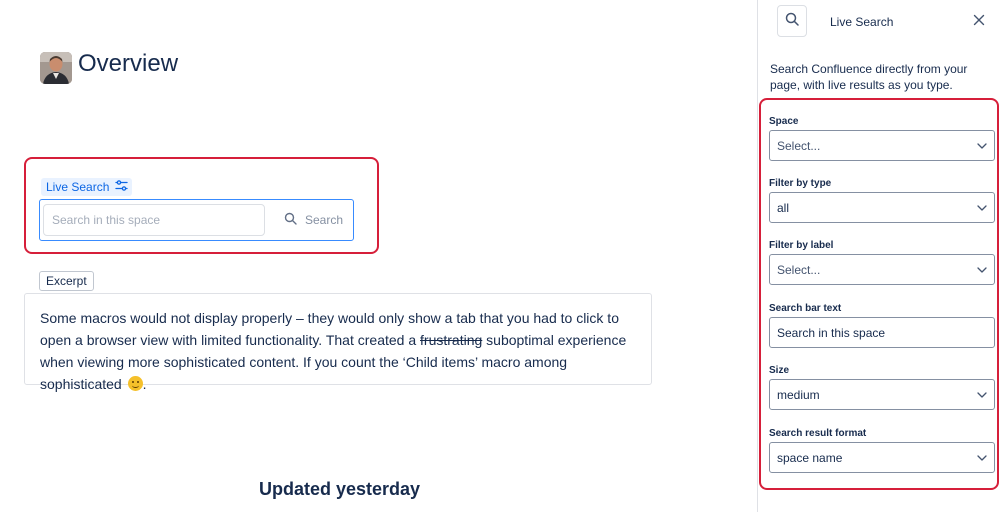 The height and width of the screenshot is (512, 999). Describe the element at coordinates (818, 433) in the screenshot. I see `result-format-label: Search result format` at that location.